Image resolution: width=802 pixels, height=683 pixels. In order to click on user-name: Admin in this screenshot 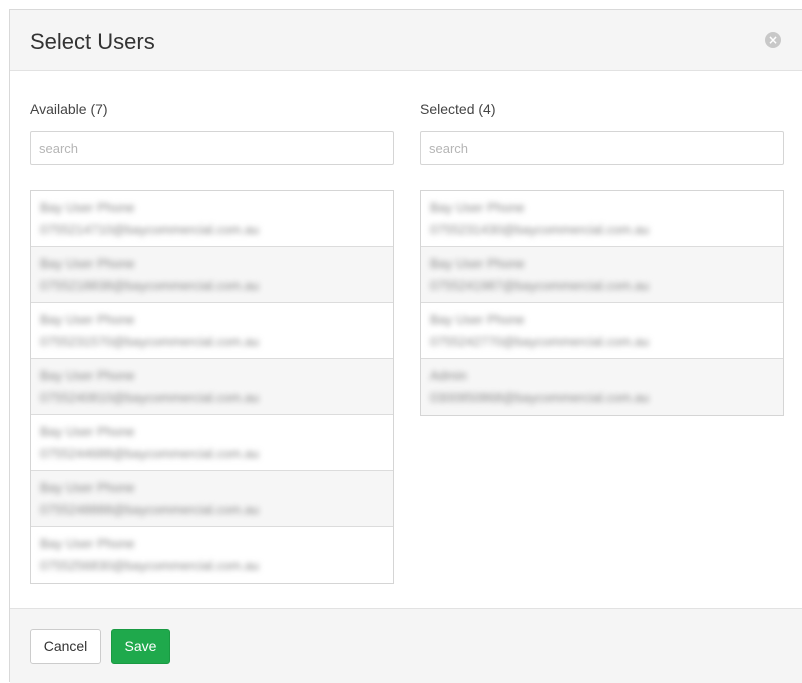, I will do `click(448, 375)`.